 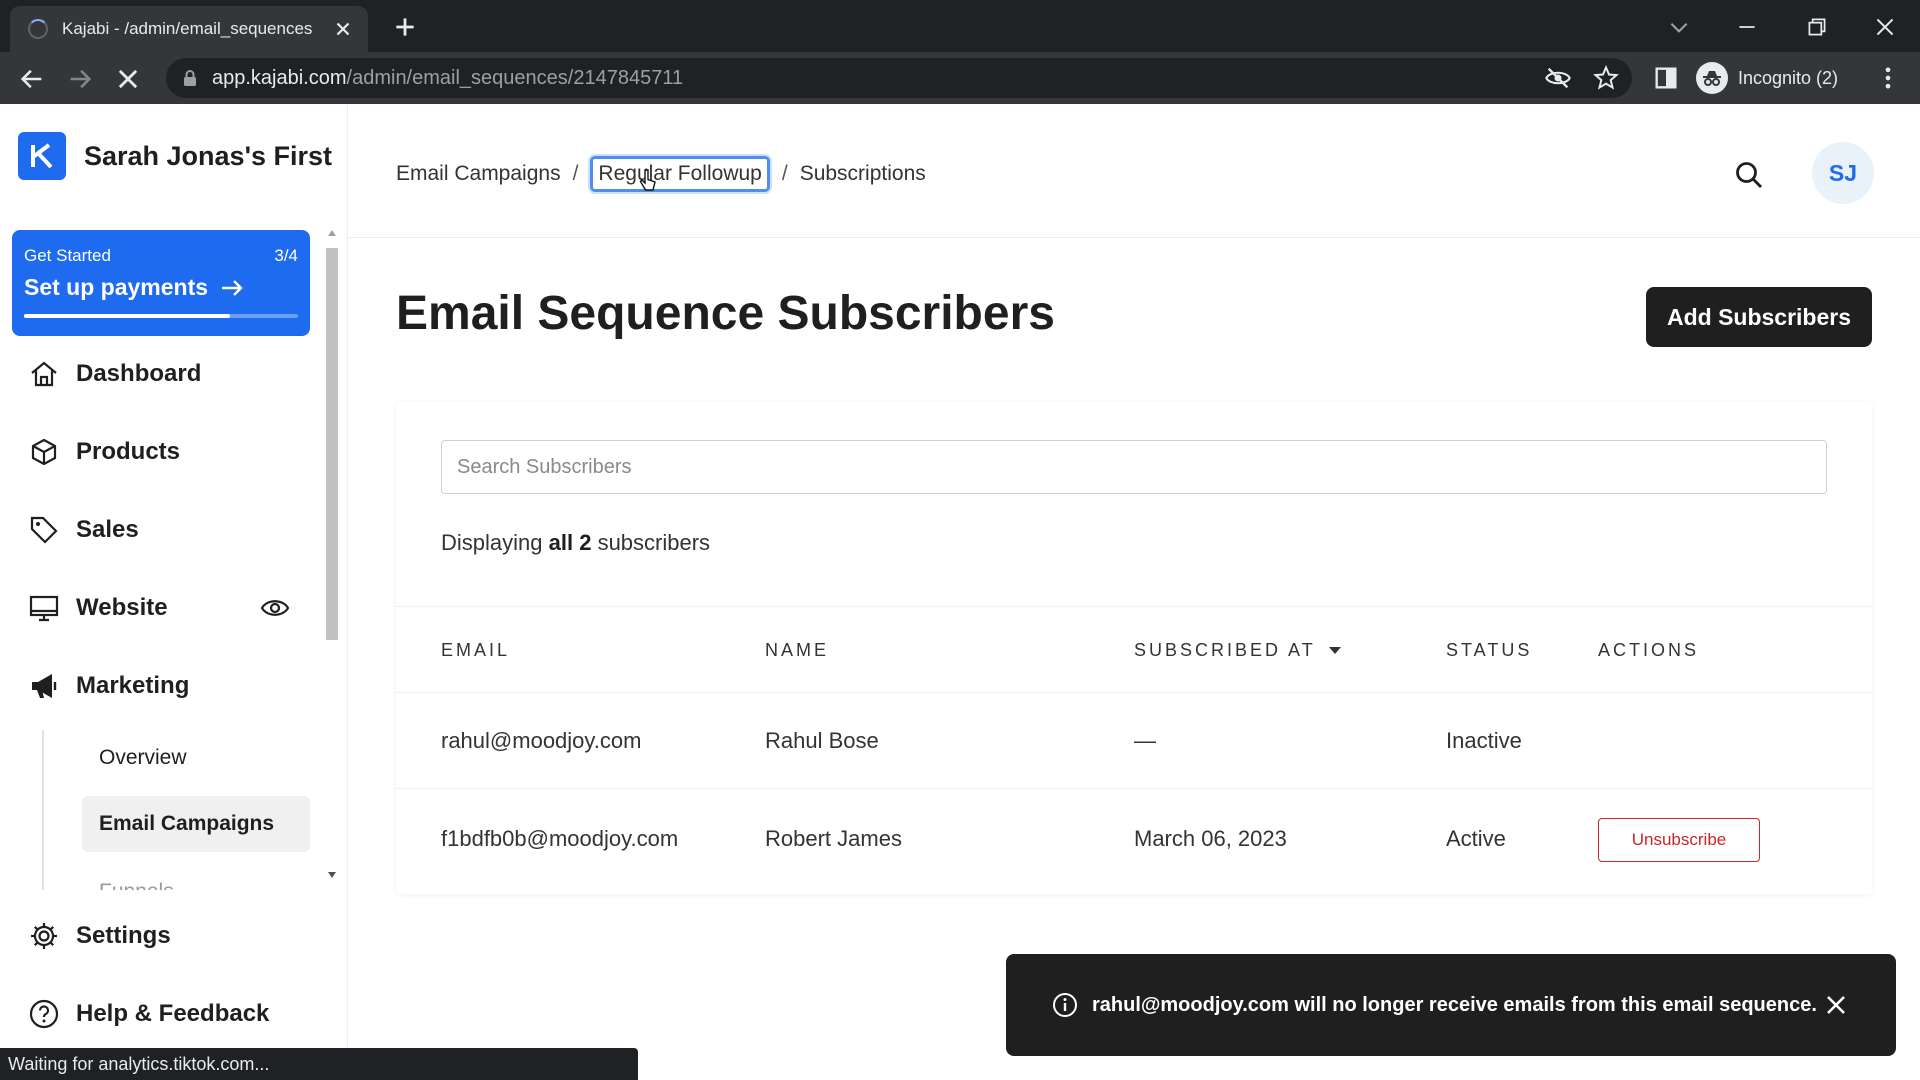 What do you see at coordinates (196, 883) in the screenshot?
I see `sidebar-subitem-funnels: Funnels` at bounding box center [196, 883].